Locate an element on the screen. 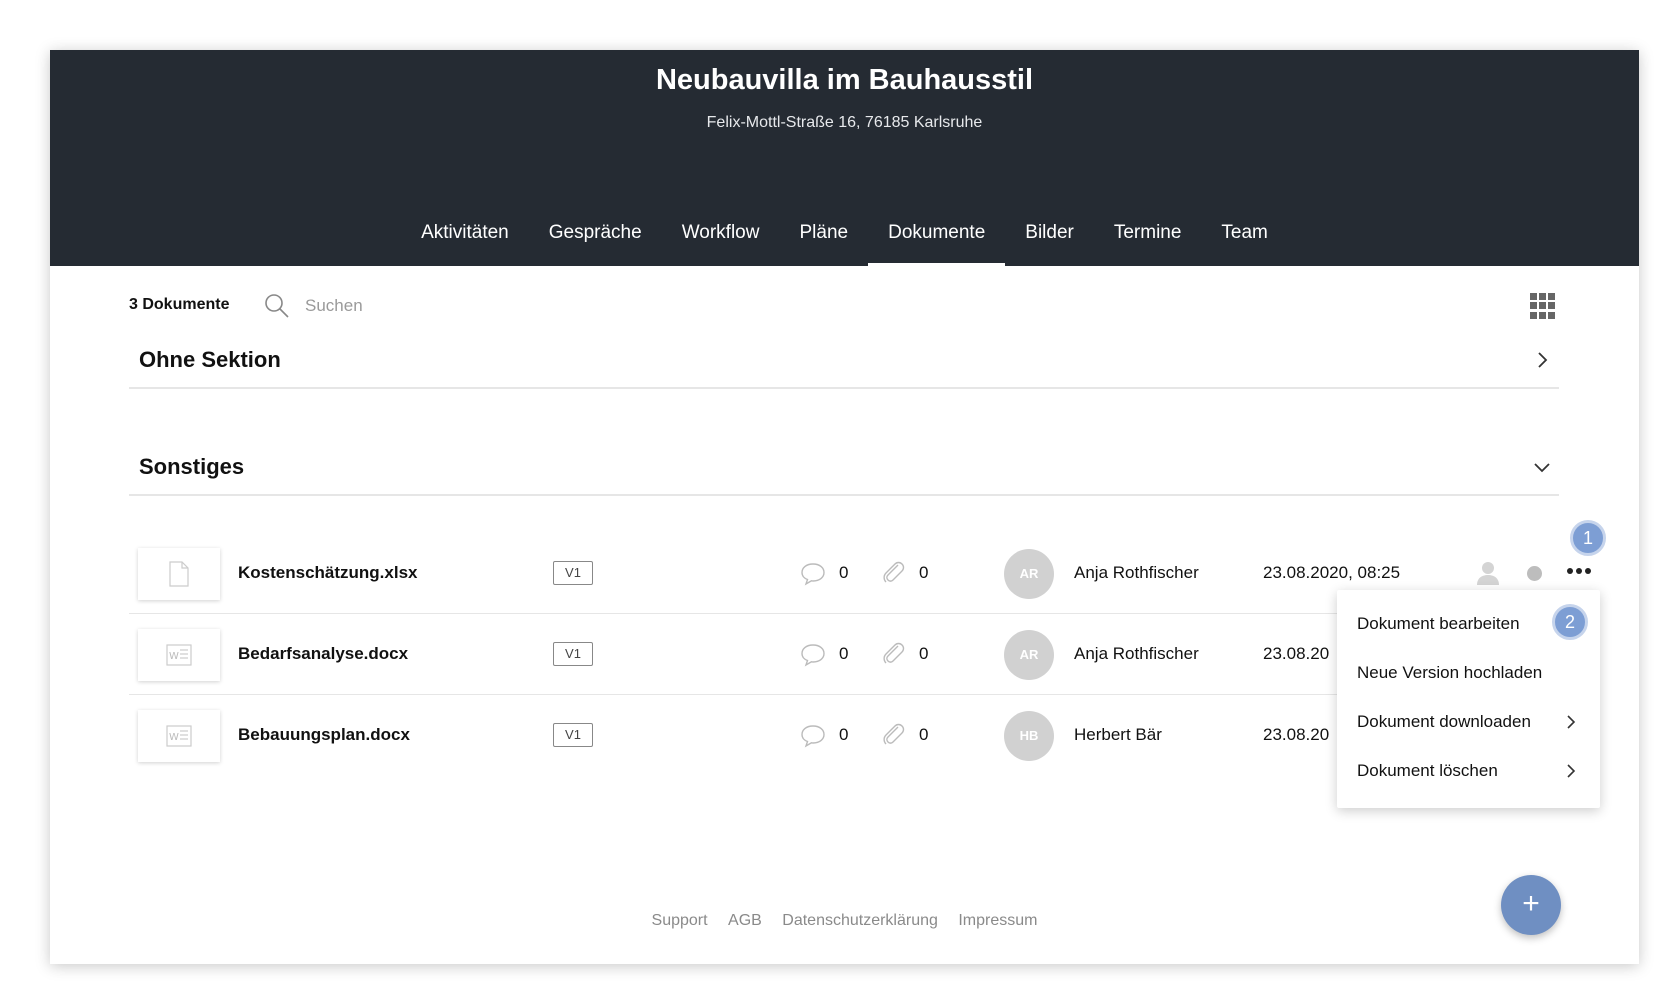  document-name: Bedarfsanalyse.docx is located at coordinates (323, 654).